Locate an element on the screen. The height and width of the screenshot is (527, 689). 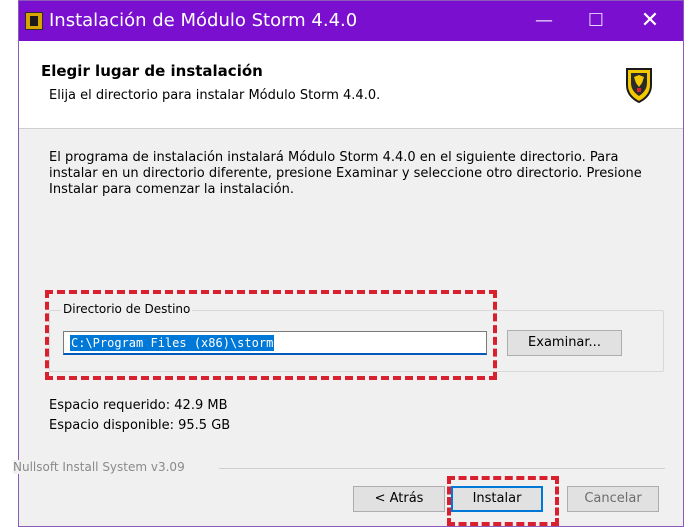
install-highlight-box is located at coordinates (503, 501).